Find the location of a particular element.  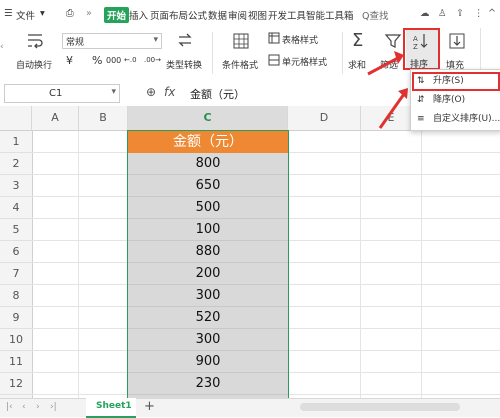

formula-input: 金额（元） is located at coordinates (217, 94).